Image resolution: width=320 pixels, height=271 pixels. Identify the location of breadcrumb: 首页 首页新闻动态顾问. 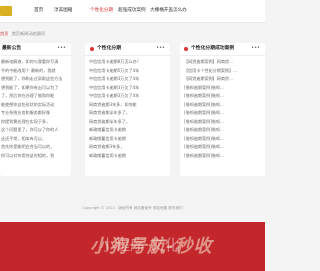
(22, 34).